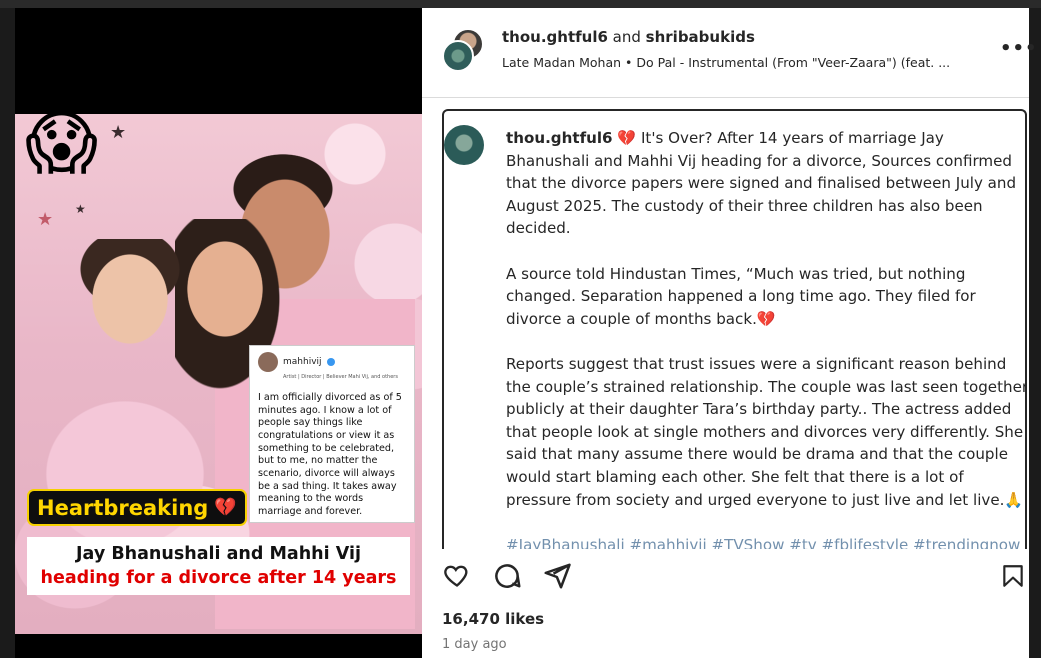 This screenshot has width=1041, height=658. Describe the element at coordinates (130, 294) in the screenshot. I see `photo-child` at that location.